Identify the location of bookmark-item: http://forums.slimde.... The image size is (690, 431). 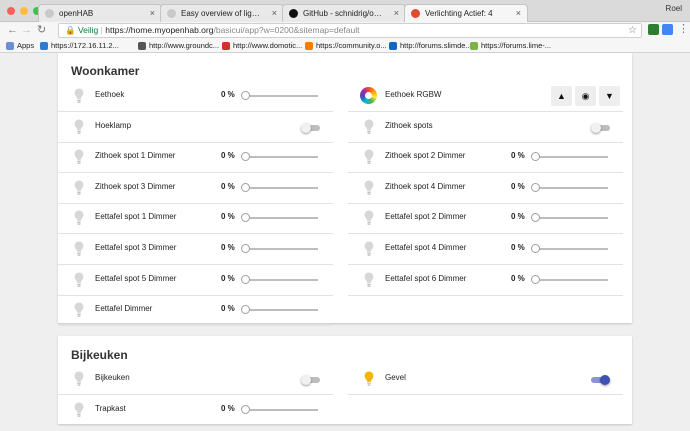
(430, 45).